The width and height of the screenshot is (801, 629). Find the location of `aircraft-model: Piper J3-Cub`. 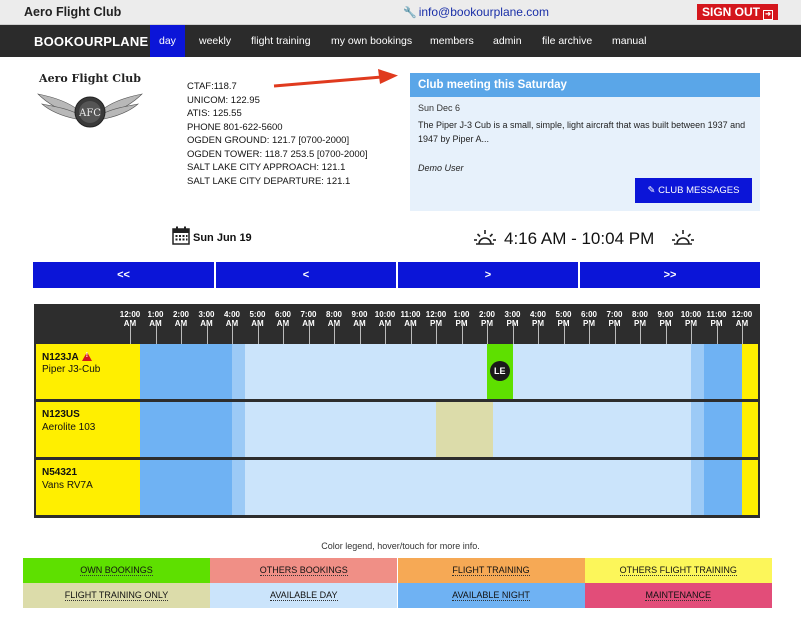

aircraft-model: Piper J3-Cub is located at coordinates (71, 369).